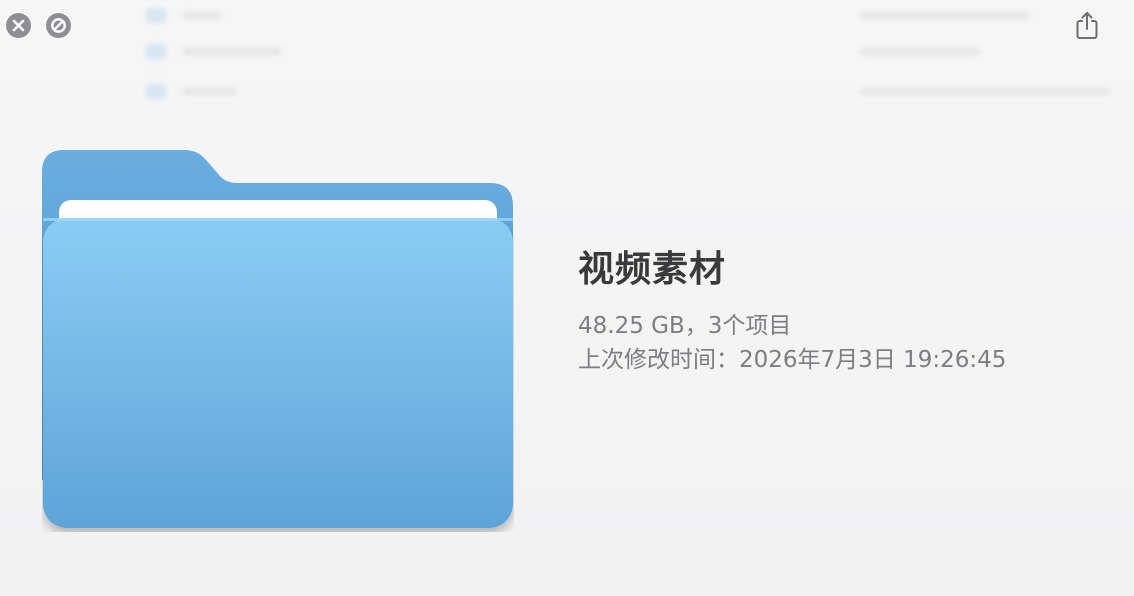  Describe the element at coordinates (792, 360) in the screenshot. I see `modified-date: 上次修改时间：2026年7月3日 19:26:45` at that location.